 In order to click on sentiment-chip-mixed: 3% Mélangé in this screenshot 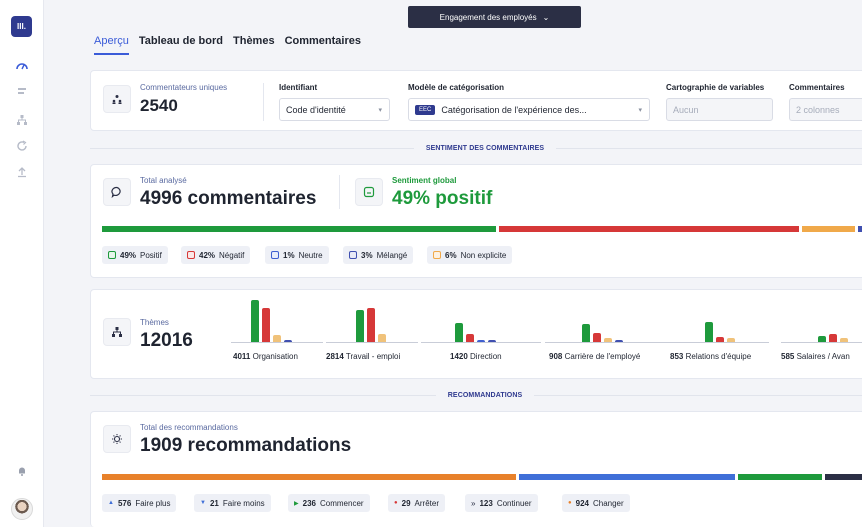, I will do `click(378, 255)`.